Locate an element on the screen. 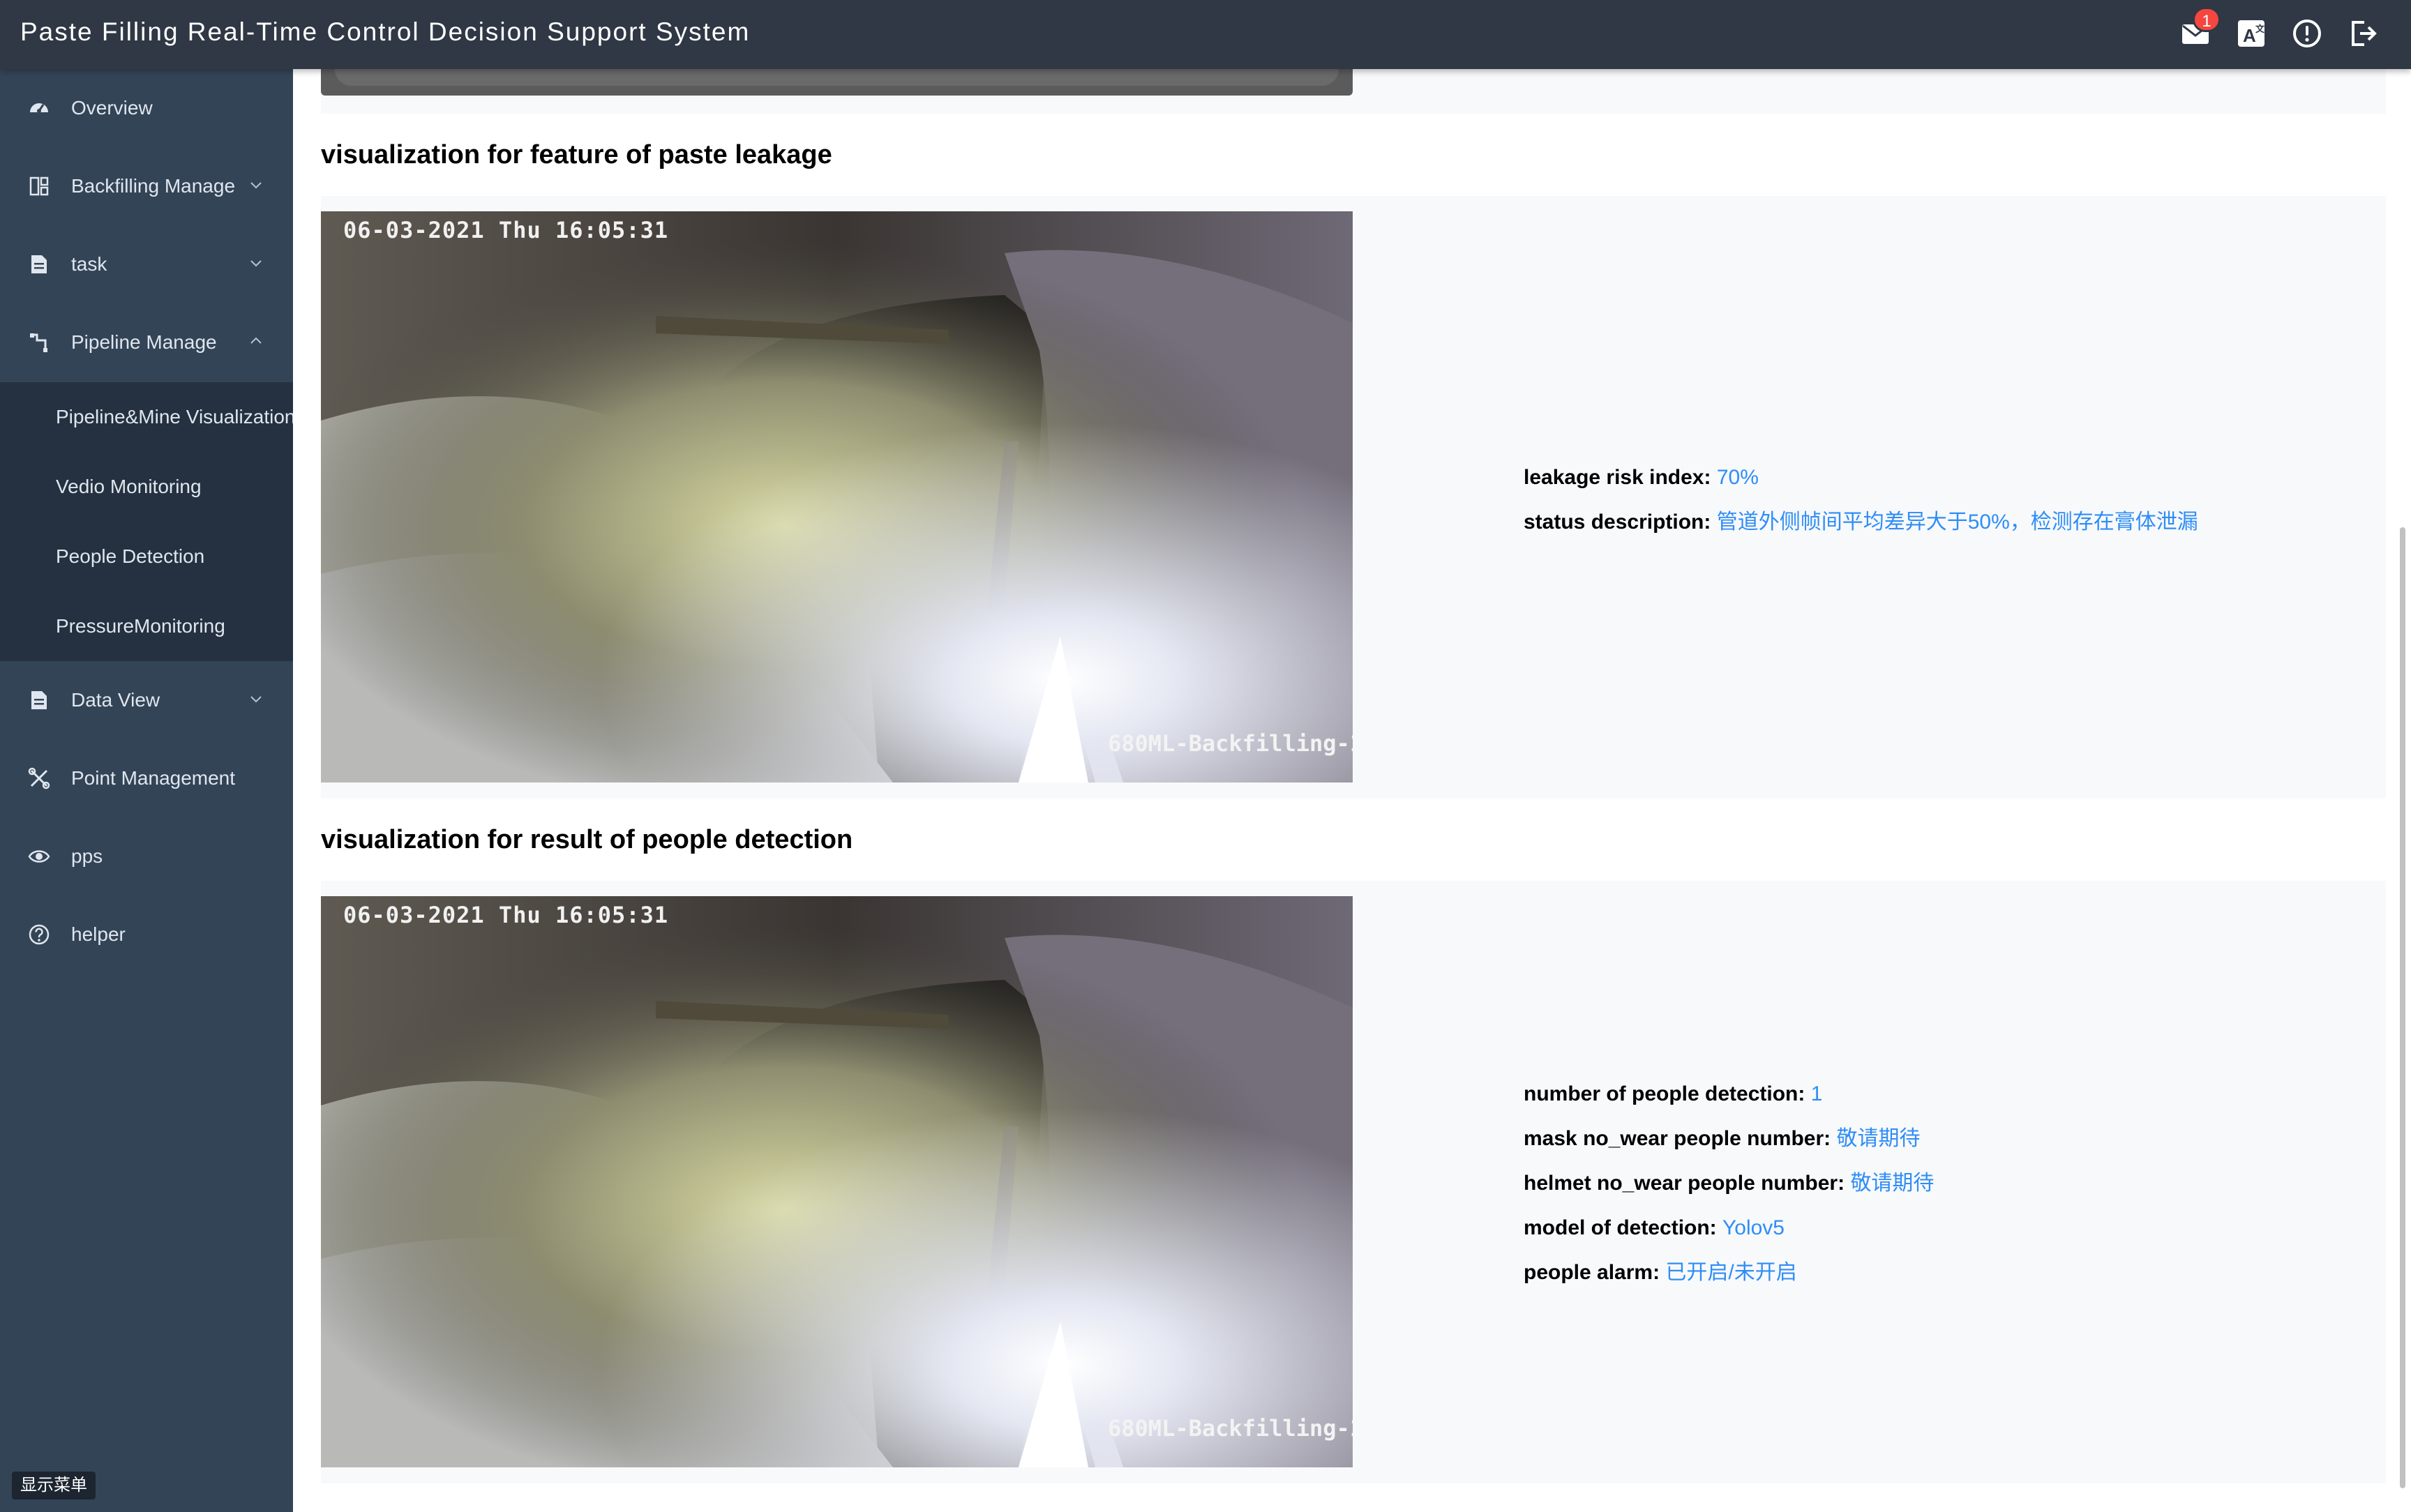 The width and height of the screenshot is (2411, 1512). dashboard-icon is located at coordinates (39, 108).